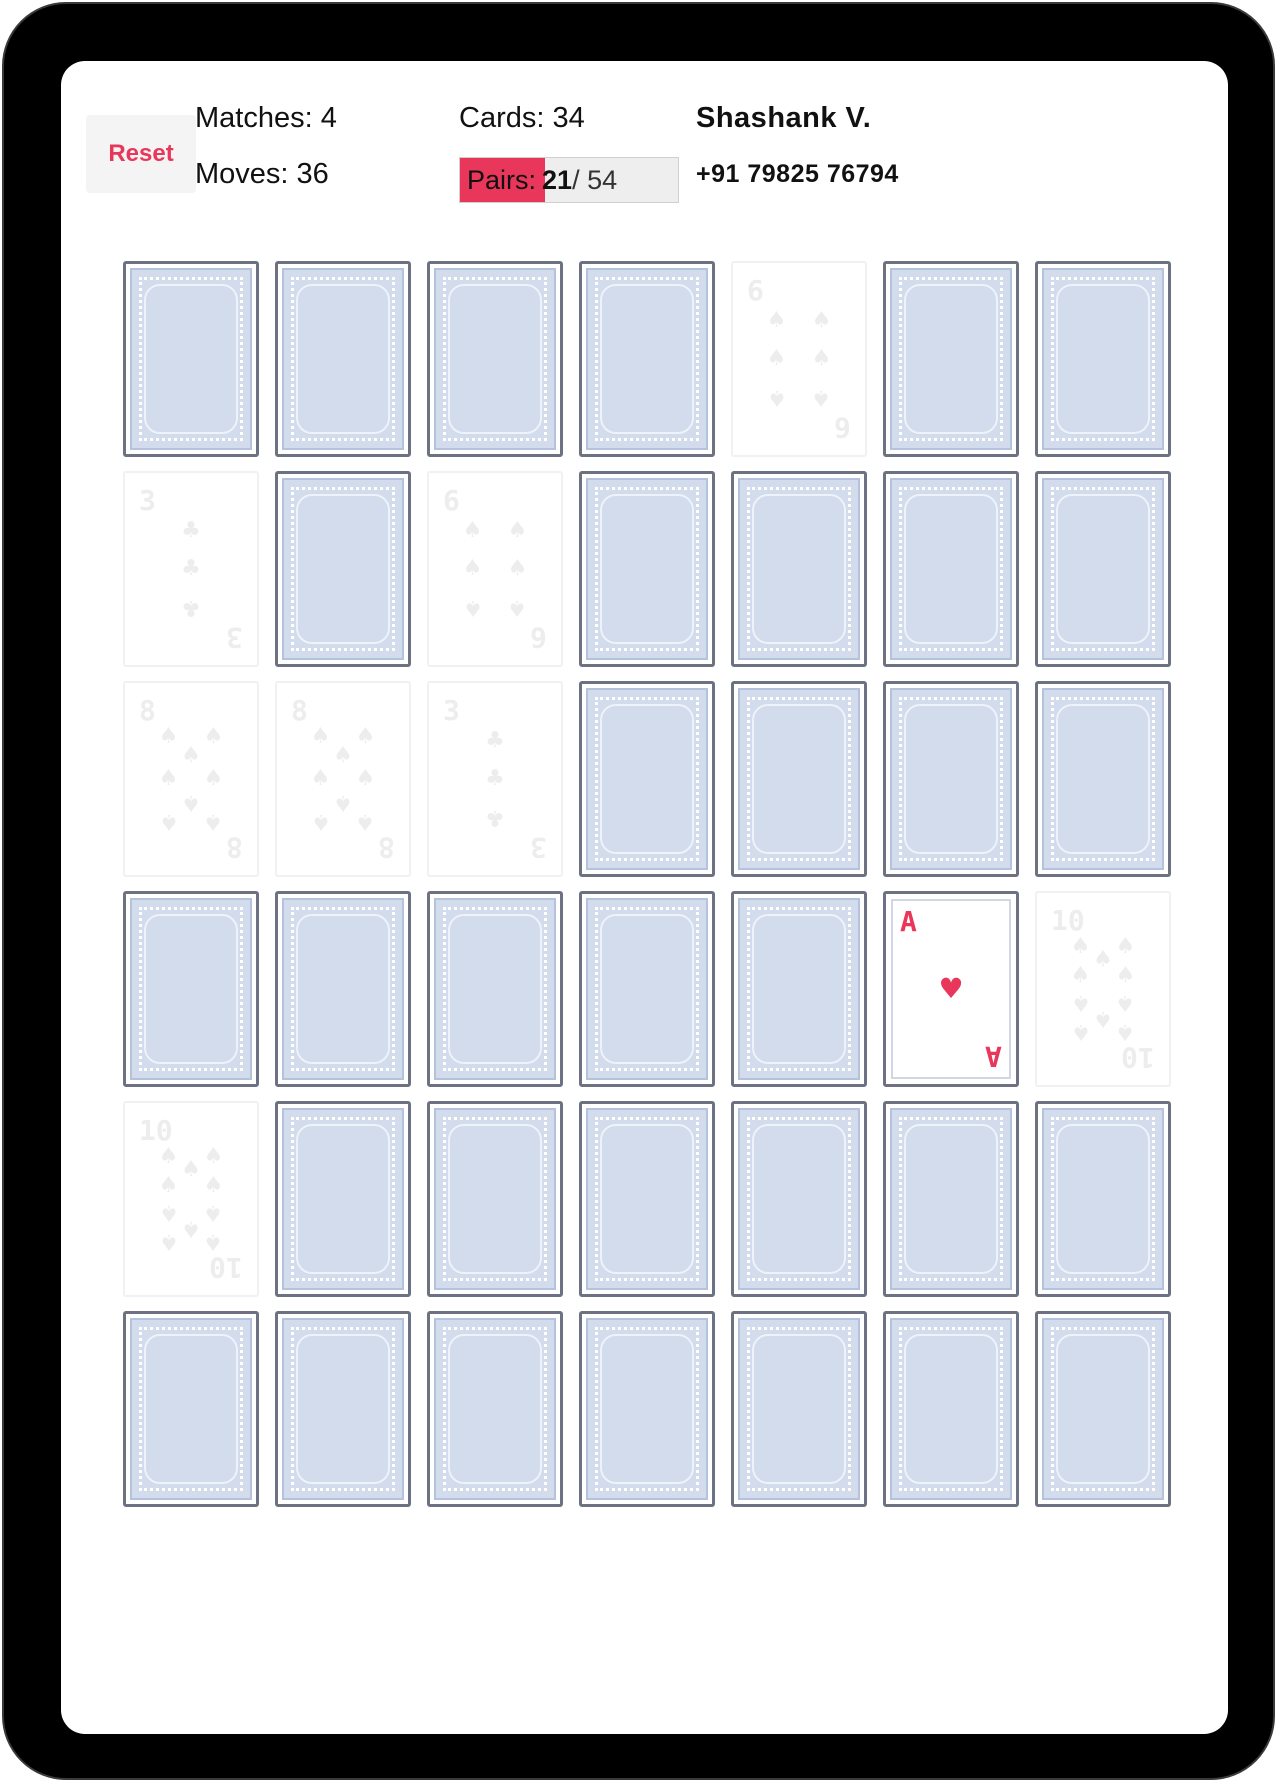  I want to click on pairs-total: / 54, so click(595, 179).